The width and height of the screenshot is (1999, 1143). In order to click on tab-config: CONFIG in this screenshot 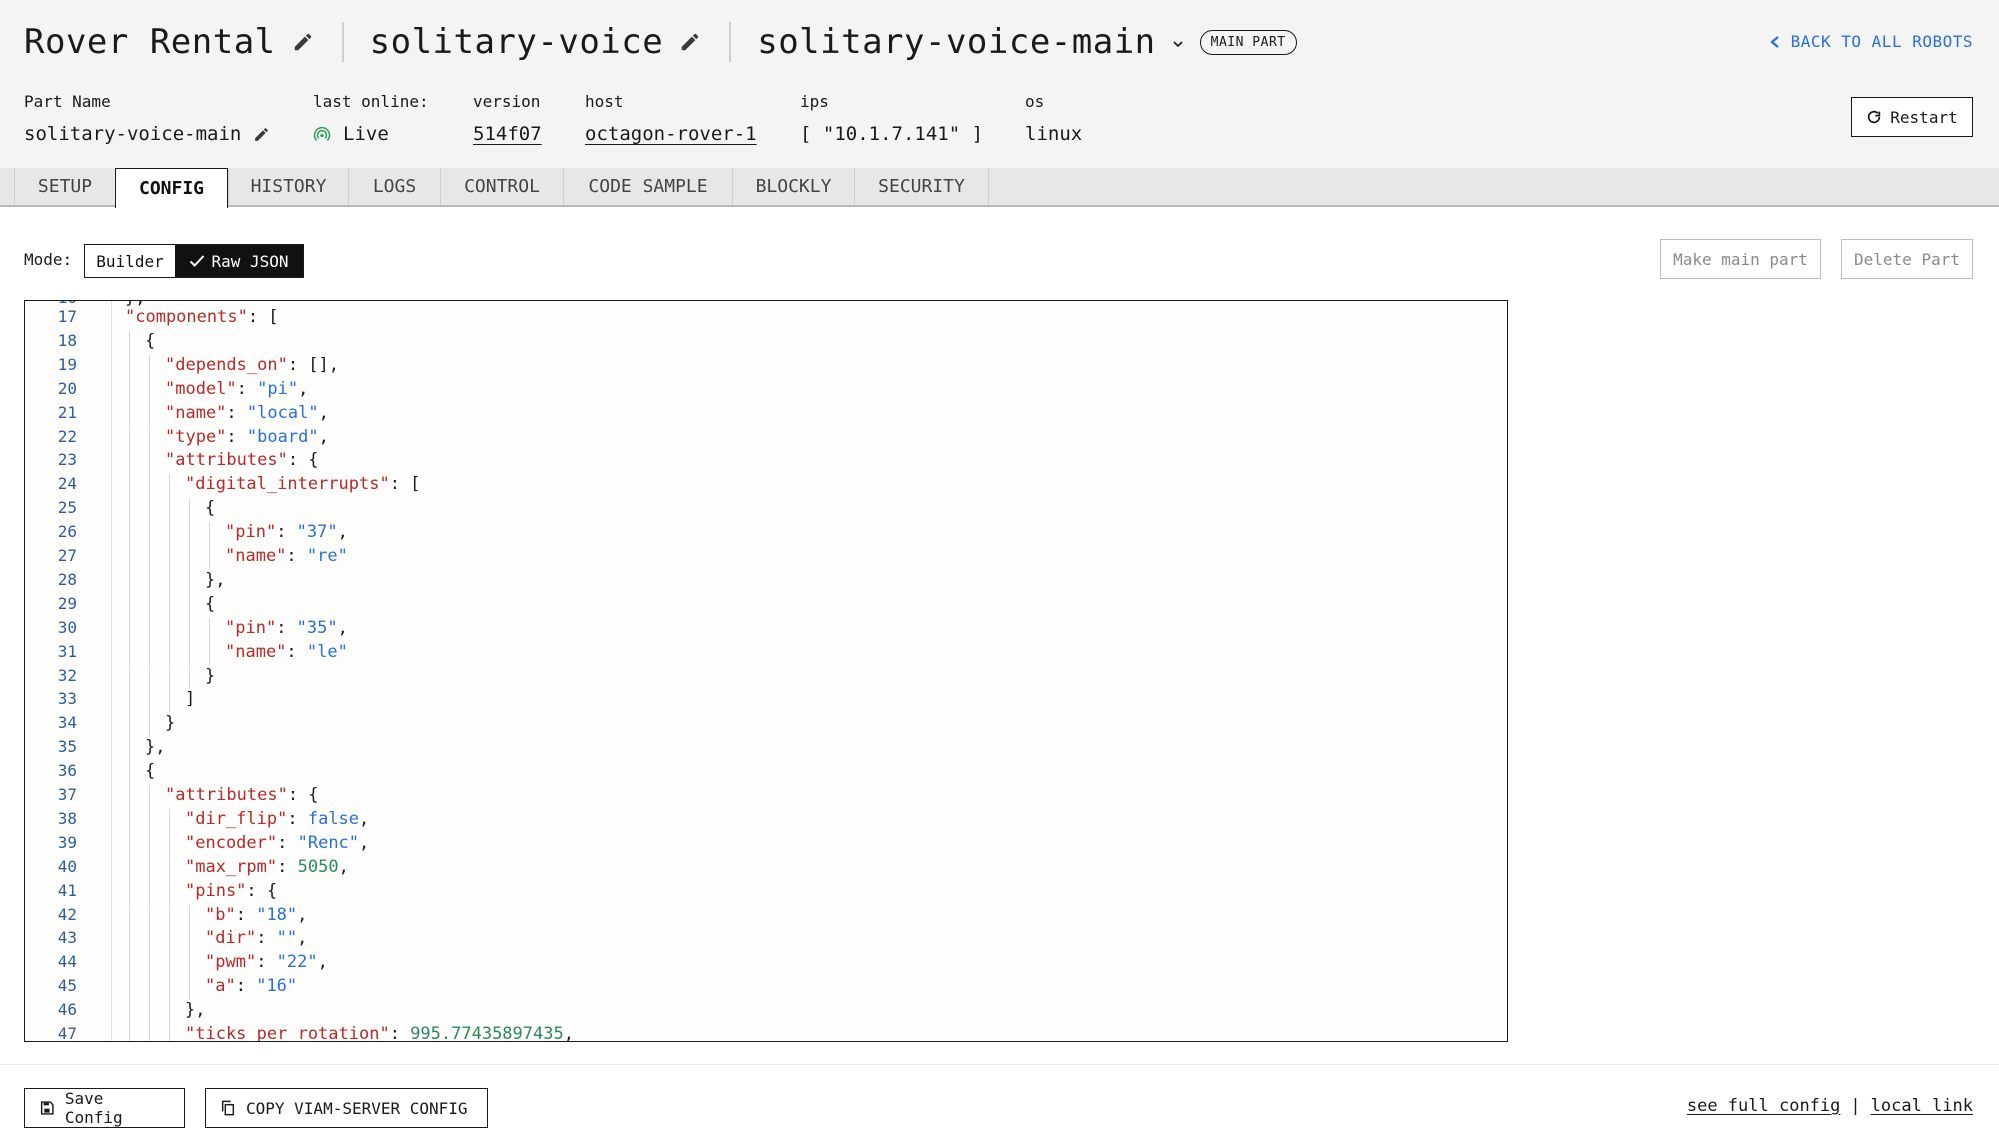, I will do `click(171, 188)`.